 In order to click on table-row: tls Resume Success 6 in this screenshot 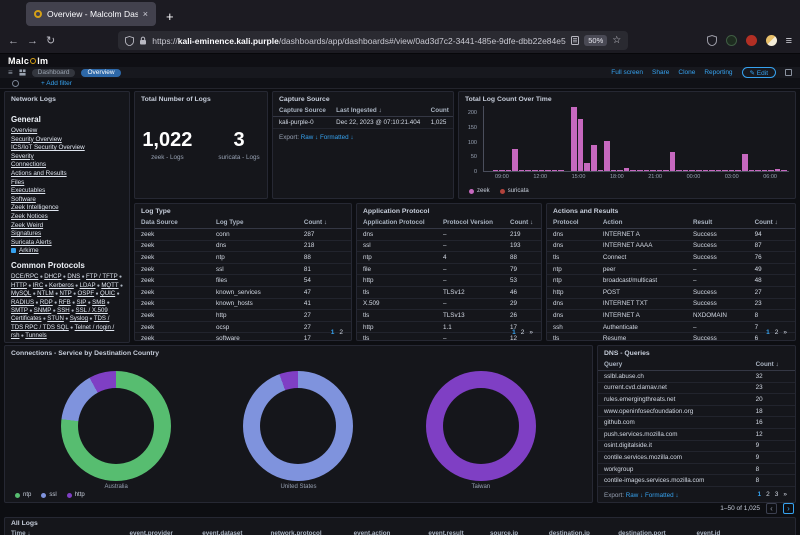, I will do `click(671, 336)`.